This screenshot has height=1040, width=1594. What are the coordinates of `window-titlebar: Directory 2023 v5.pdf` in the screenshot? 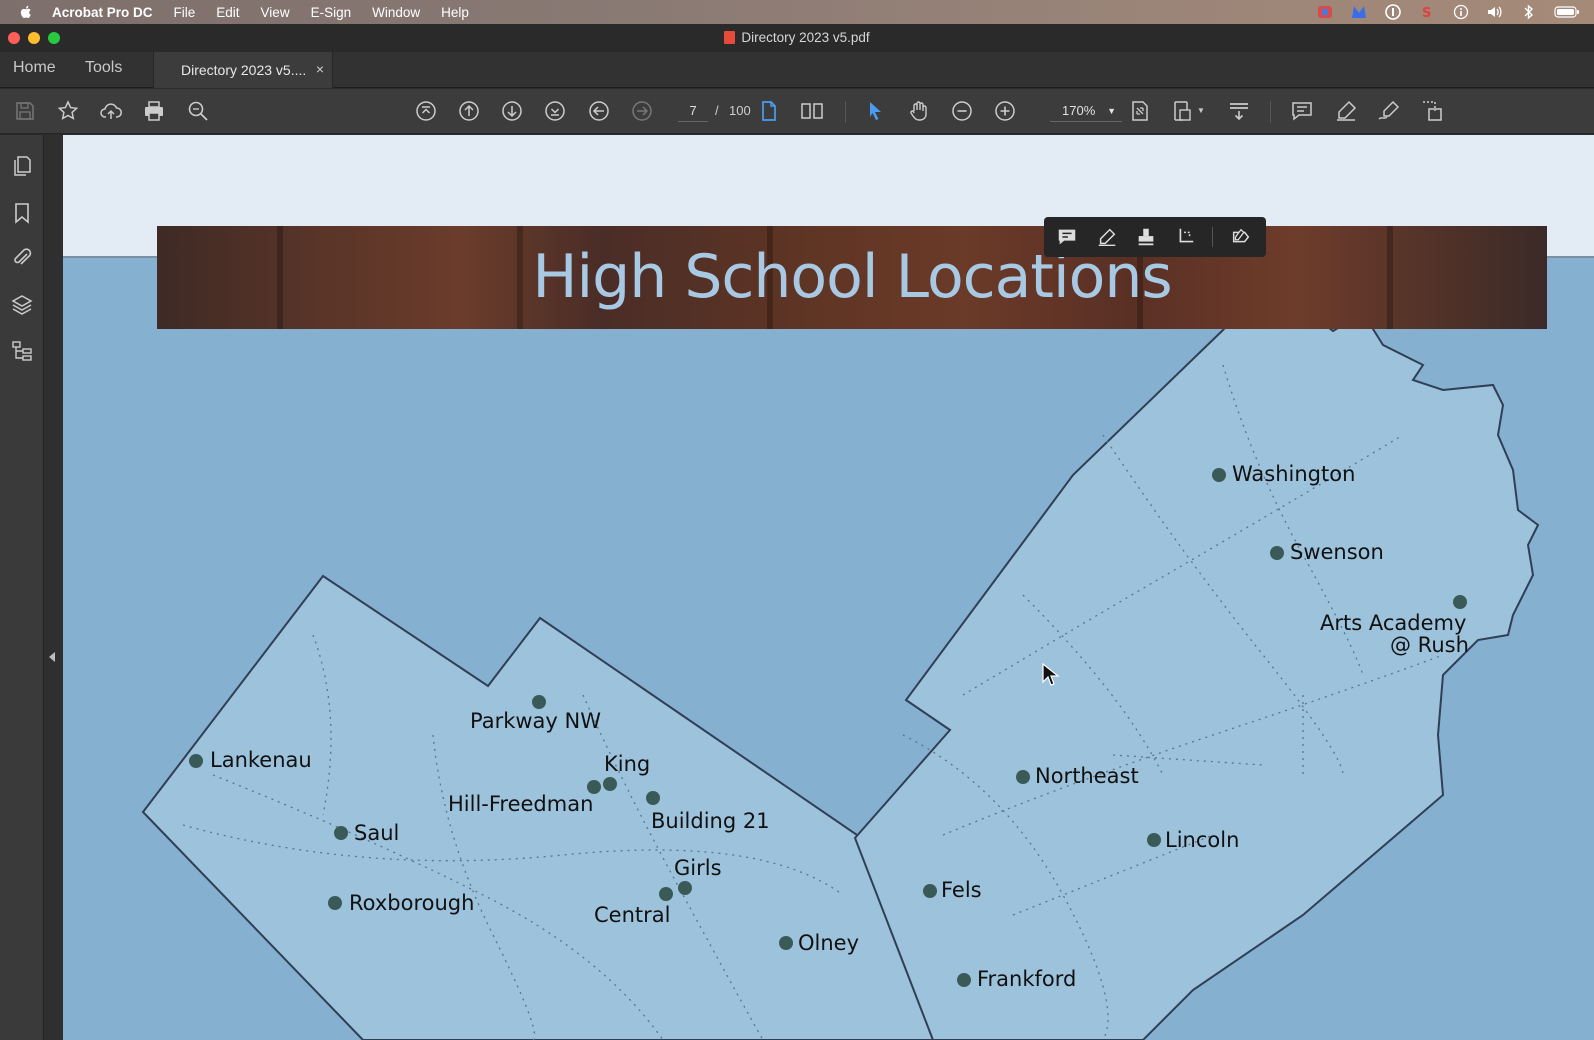 It's located at (797, 38).